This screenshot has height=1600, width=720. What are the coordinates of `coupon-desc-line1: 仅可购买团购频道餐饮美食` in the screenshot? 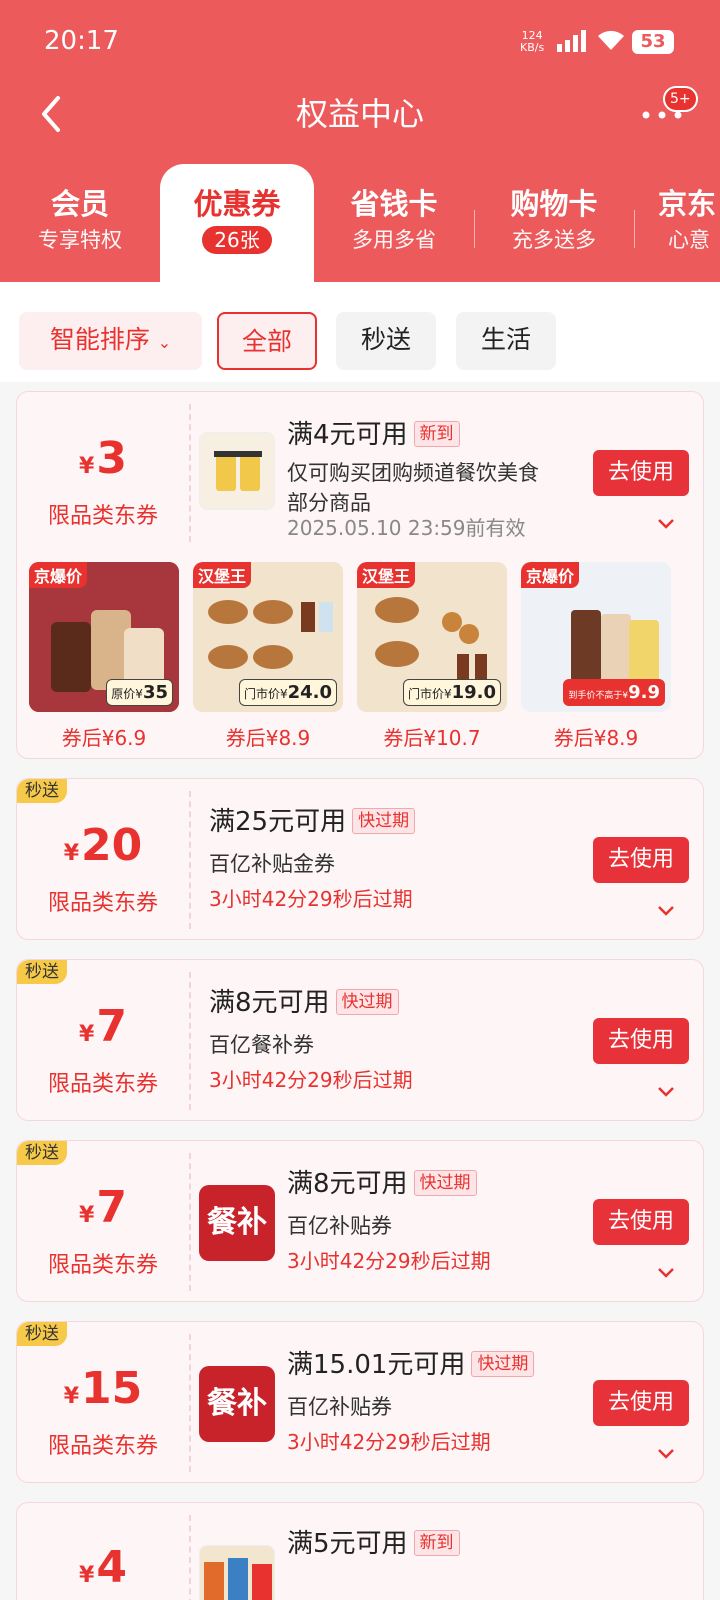 It's located at (413, 473).